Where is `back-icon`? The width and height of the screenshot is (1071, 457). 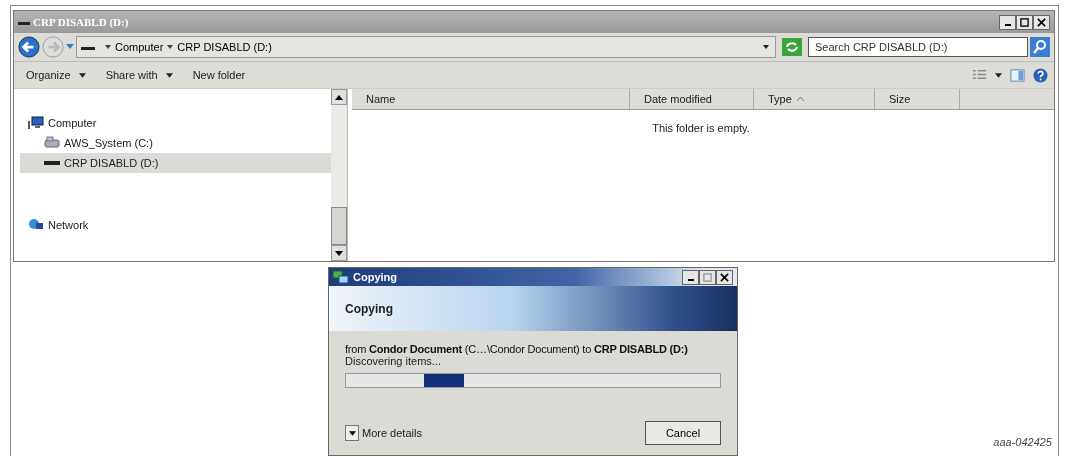
back-icon is located at coordinates (29, 47).